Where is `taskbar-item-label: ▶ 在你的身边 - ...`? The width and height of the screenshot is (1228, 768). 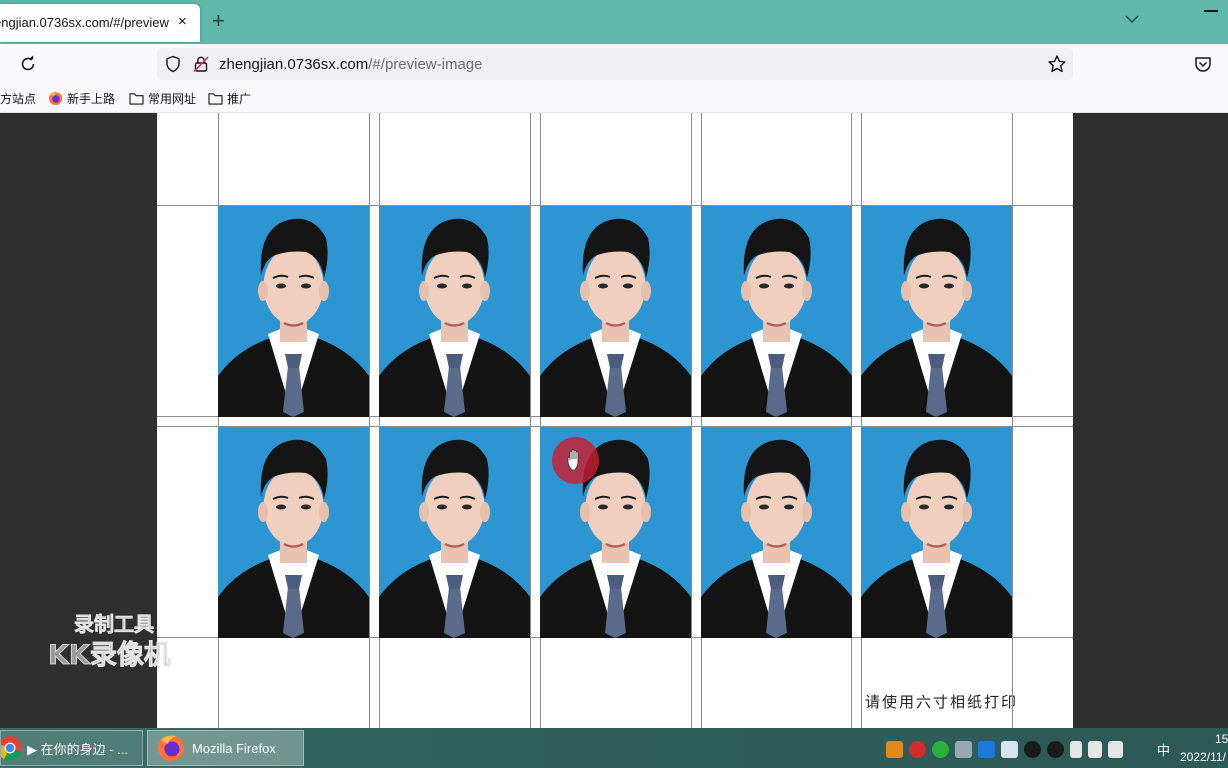
taskbar-item-label: ▶ 在你的身边 - ... is located at coordinates (77, 749).